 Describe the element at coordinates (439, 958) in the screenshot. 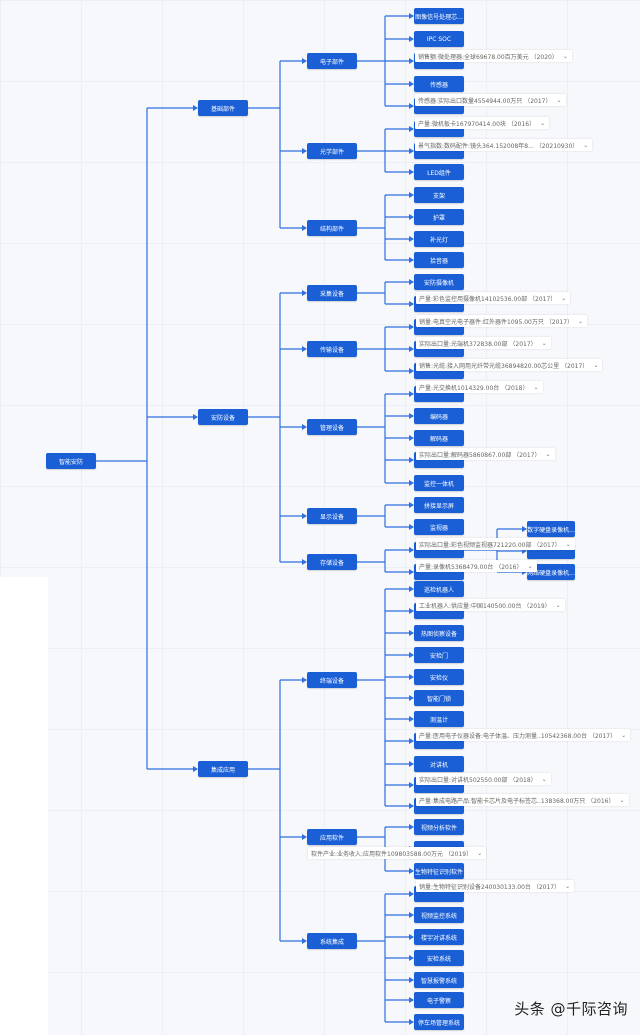

I see `tree-node-level-3: 安检系统` at that location.